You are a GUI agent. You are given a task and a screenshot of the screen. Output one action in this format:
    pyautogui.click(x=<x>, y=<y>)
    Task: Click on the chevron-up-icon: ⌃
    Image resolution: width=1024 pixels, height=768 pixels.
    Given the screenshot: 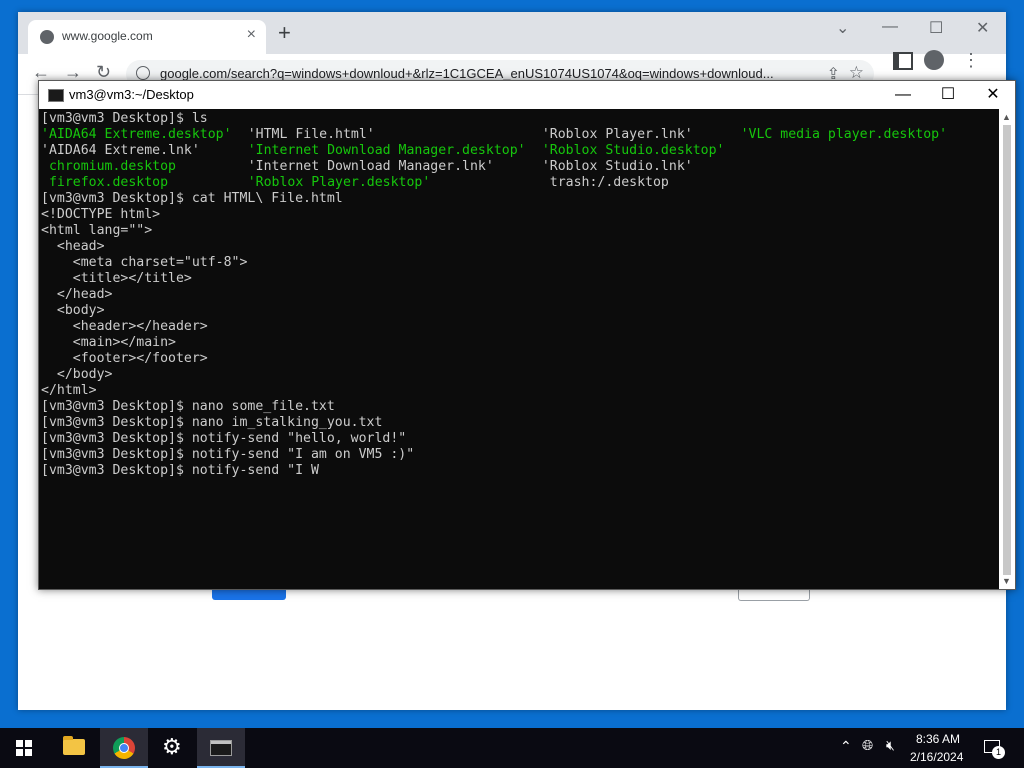 What is the action you would take?
    pyautogui.click(x=846, y=746)
    